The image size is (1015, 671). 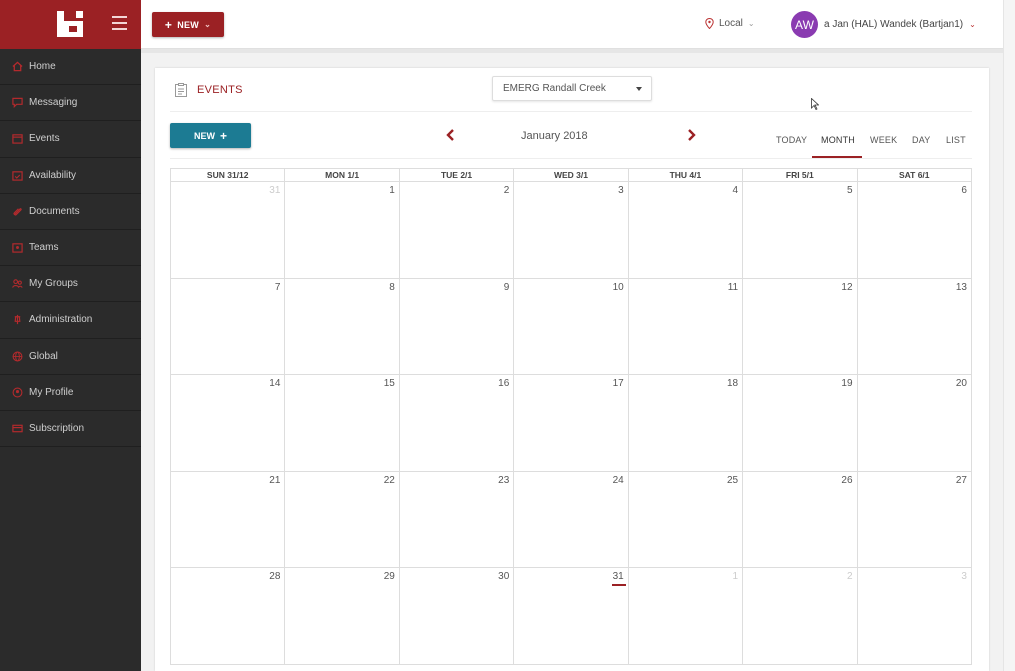 I want to click on brand-logo-icon, so click(x=70, y=24).